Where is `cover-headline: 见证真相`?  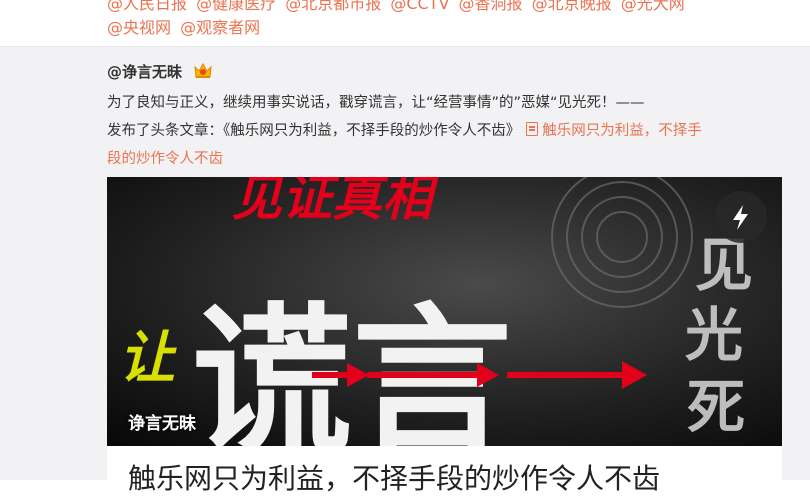
cover-headline: 见证真相 is located at coordinates (336, 202).